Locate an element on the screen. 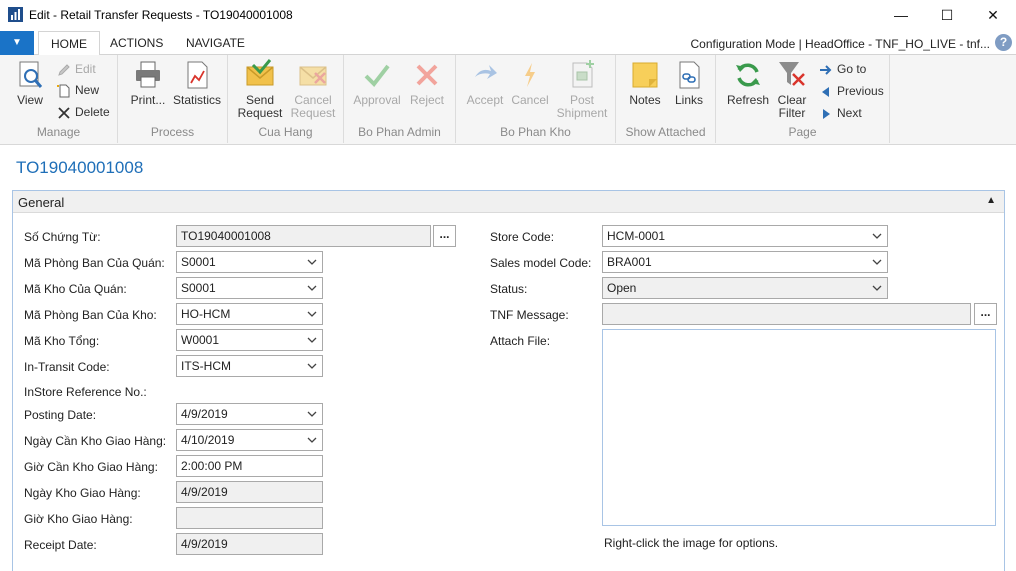  cancel-request-label-1: Cancel is located at coordinates (313, 100).